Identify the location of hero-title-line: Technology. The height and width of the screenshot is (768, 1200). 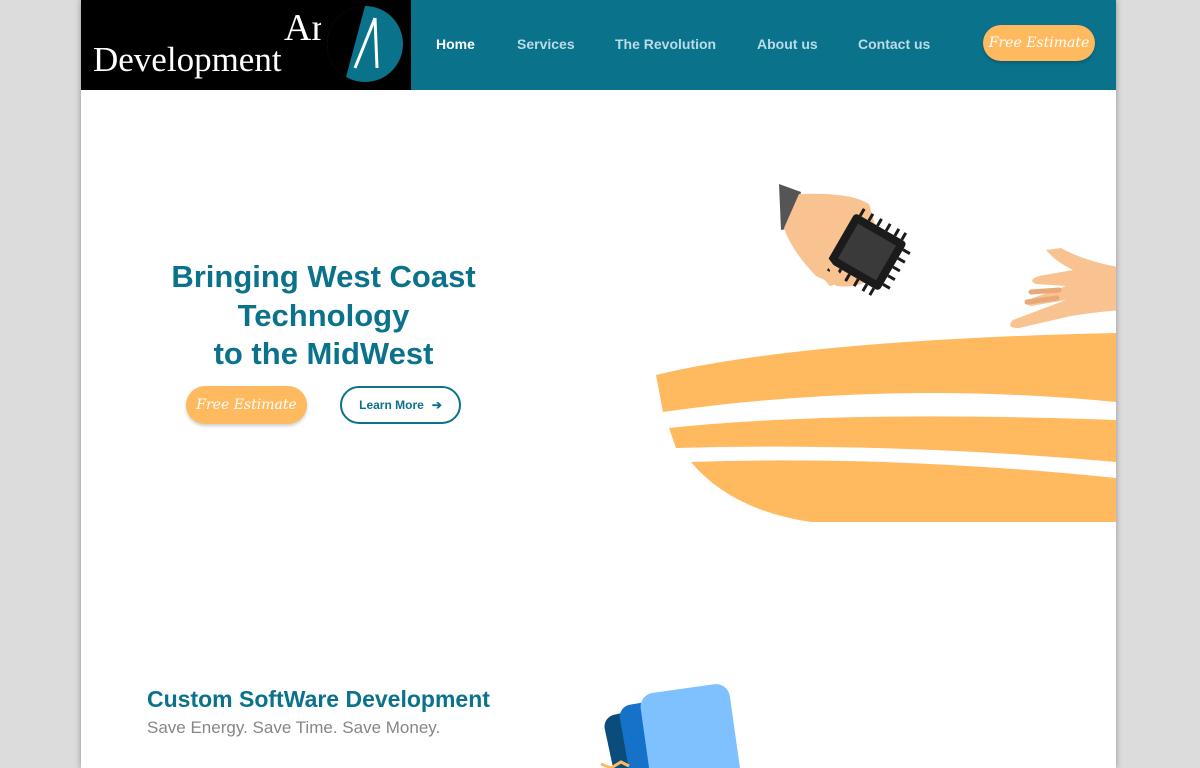
(323, 315).